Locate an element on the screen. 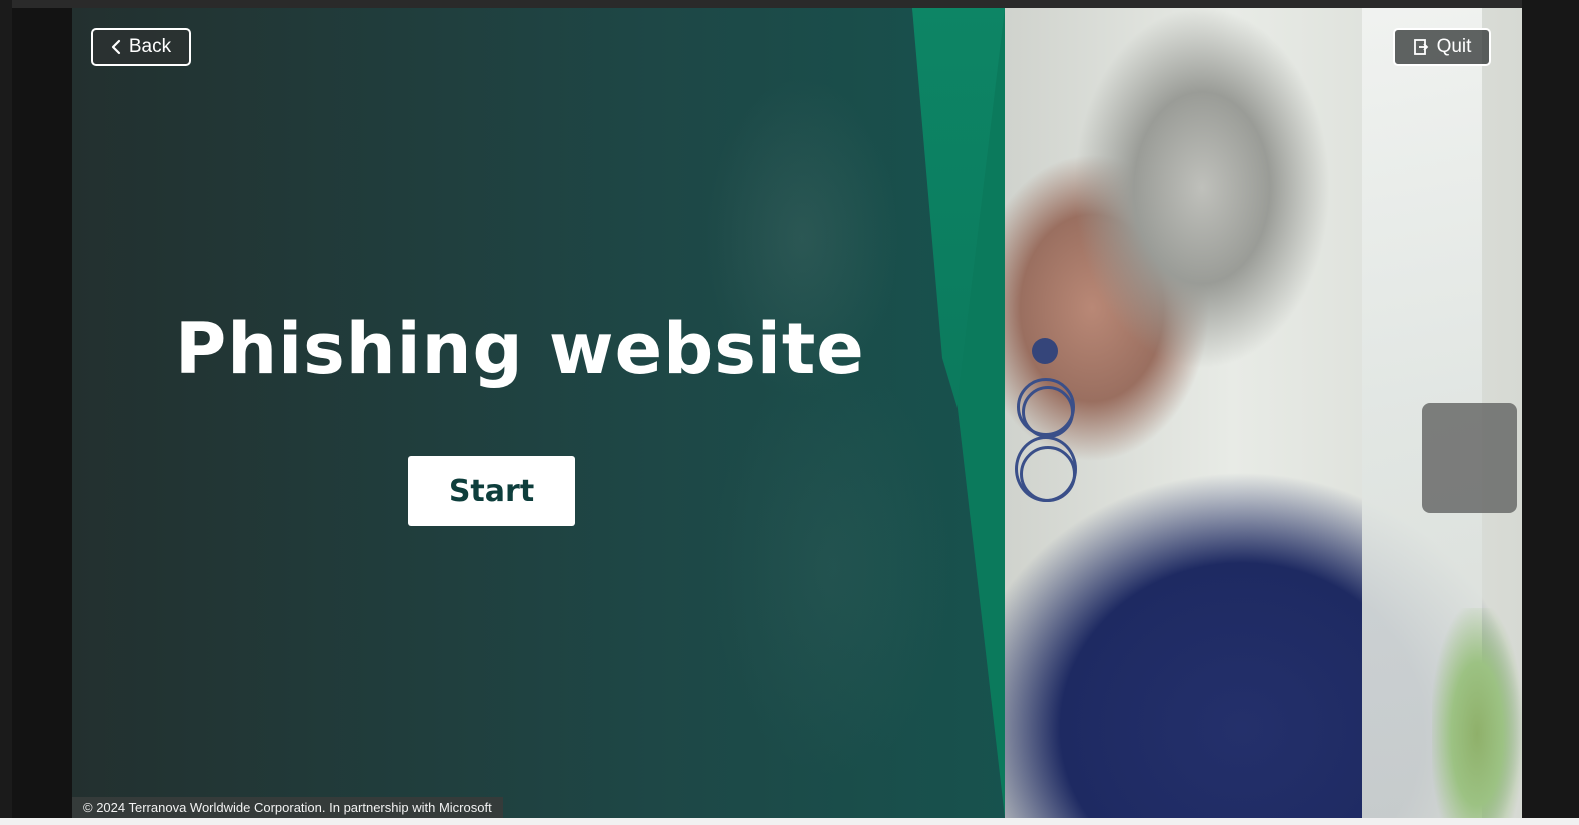 This screenshot has height=825, width=1579. quit-button: Quit is located at coordinates (1442, 47).